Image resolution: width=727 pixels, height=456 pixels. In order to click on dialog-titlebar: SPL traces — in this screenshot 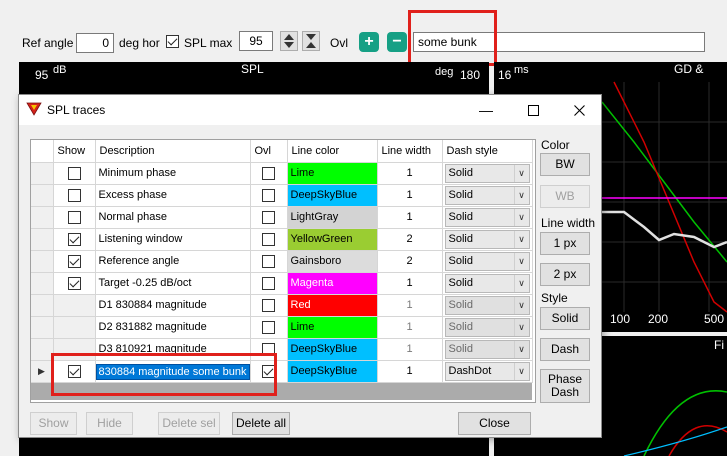, I will do `click(310, 110)`.